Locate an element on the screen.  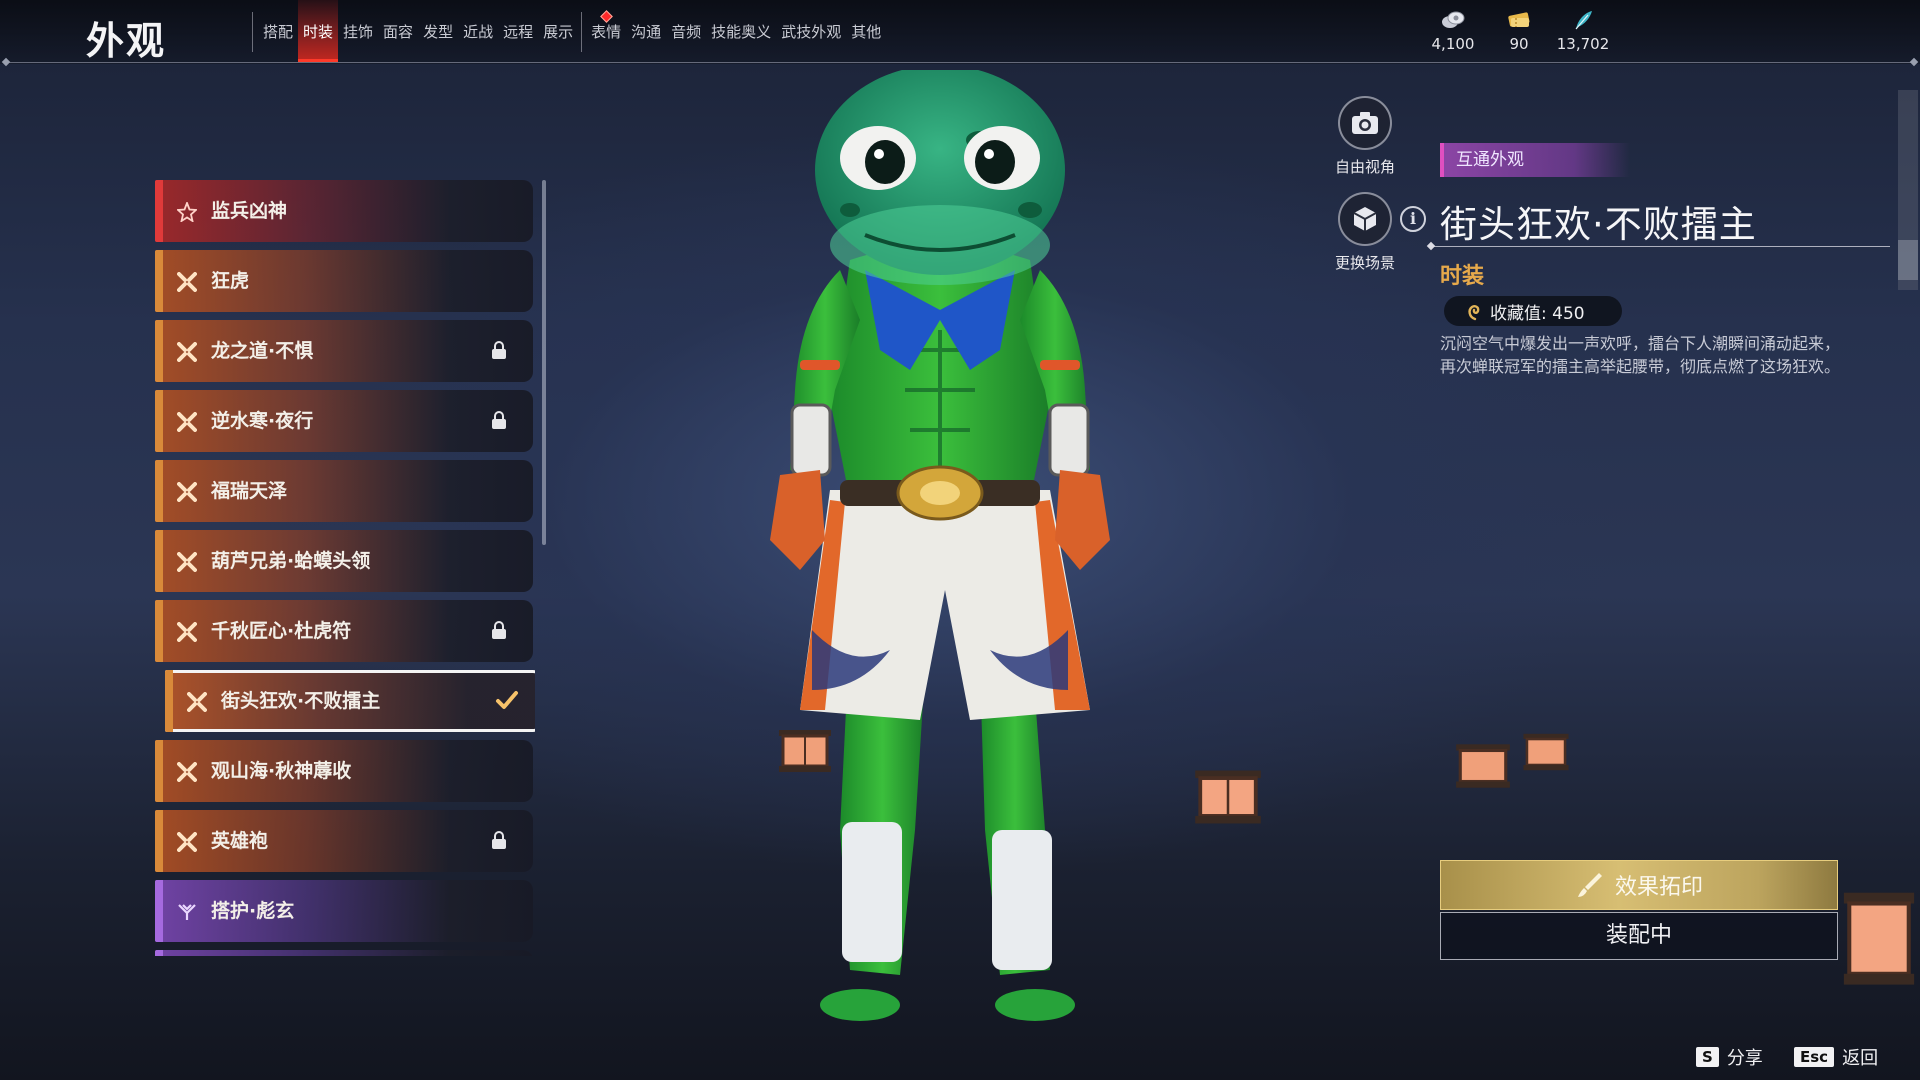
list-item: 千秋匠心·杜虎符 is located at coordinates (344, 631).